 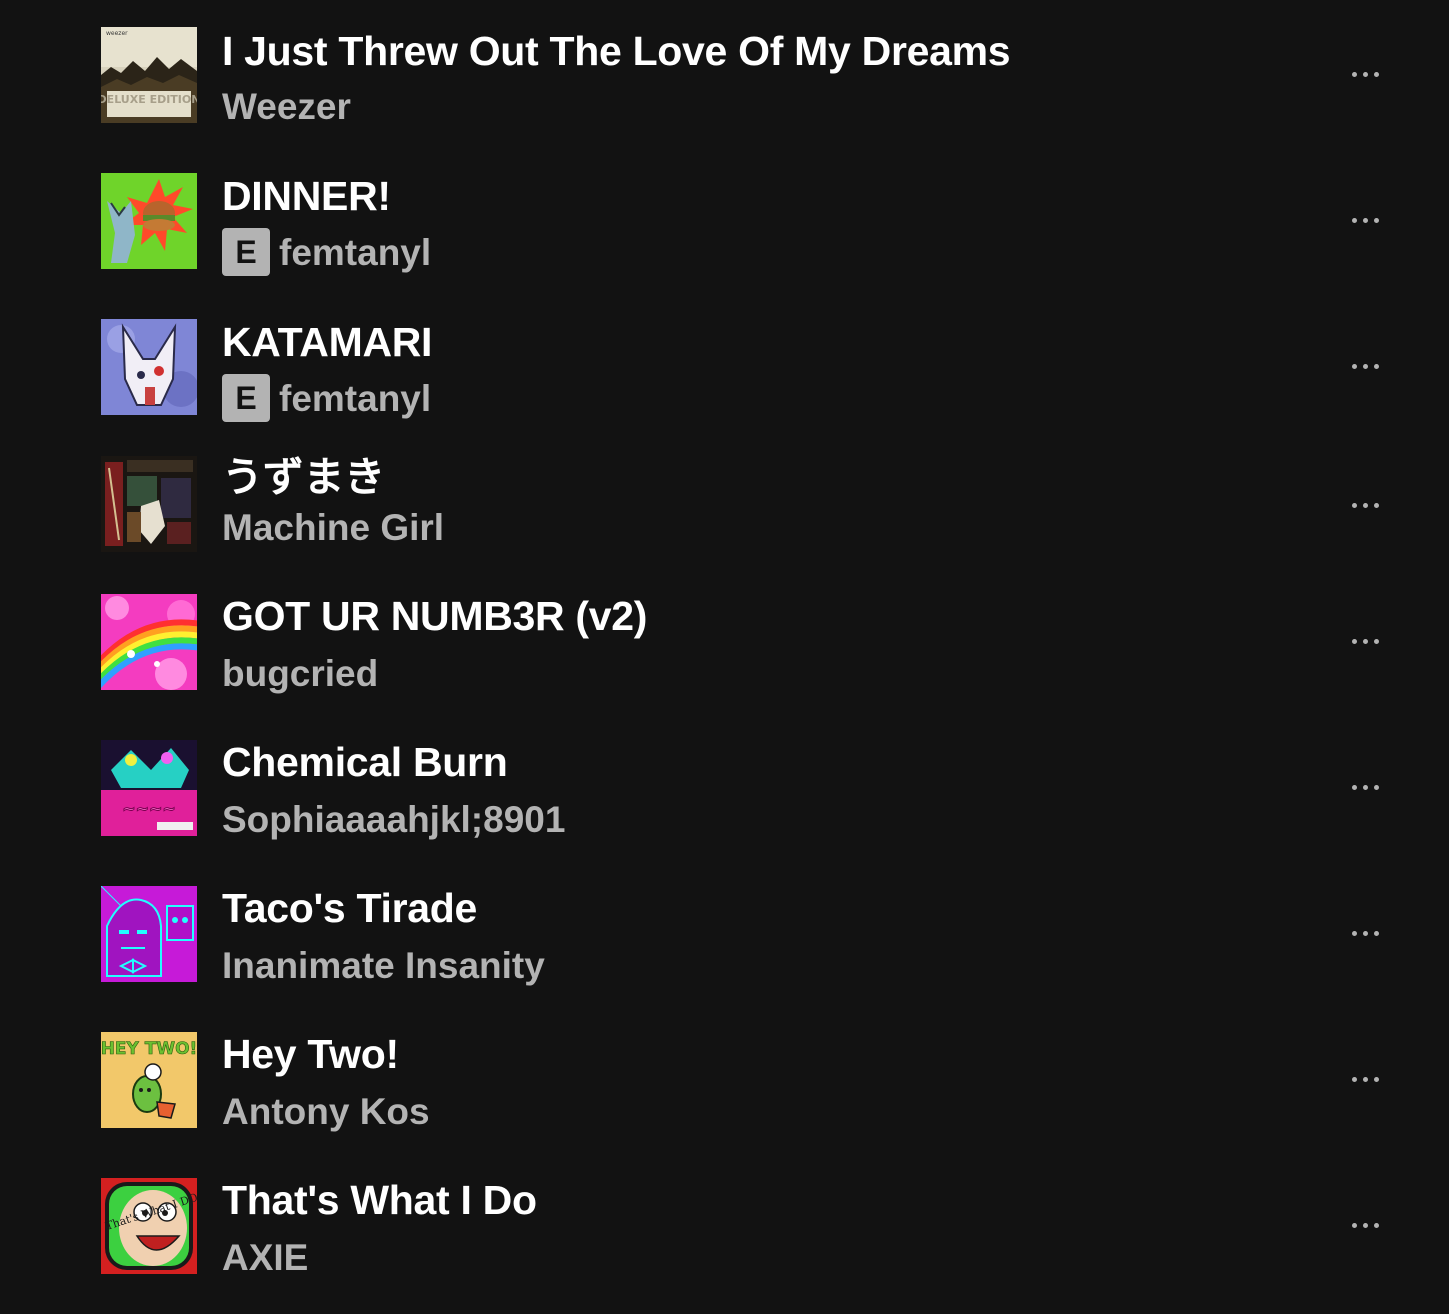 What do you see at coordinates (724, 507) in the screenshot?
I see `track-row: うずまき Machine Girl` at bounding box center [724, 507].